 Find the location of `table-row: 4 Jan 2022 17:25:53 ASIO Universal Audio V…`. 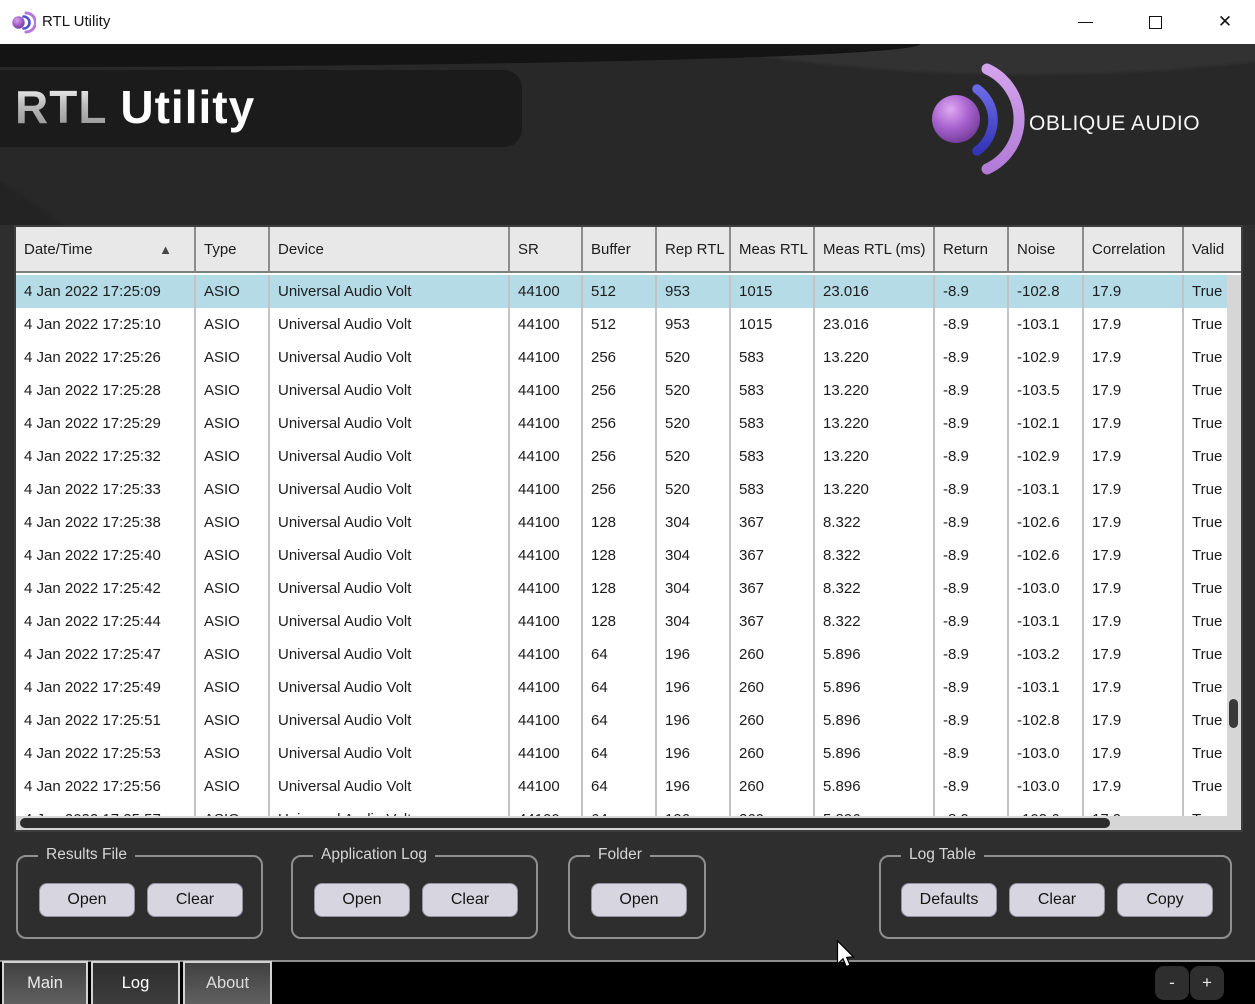

table-row: 4 Jan 2022 17:25:53 ASIO Universal Audio V… is located at coordinates (621, 753).